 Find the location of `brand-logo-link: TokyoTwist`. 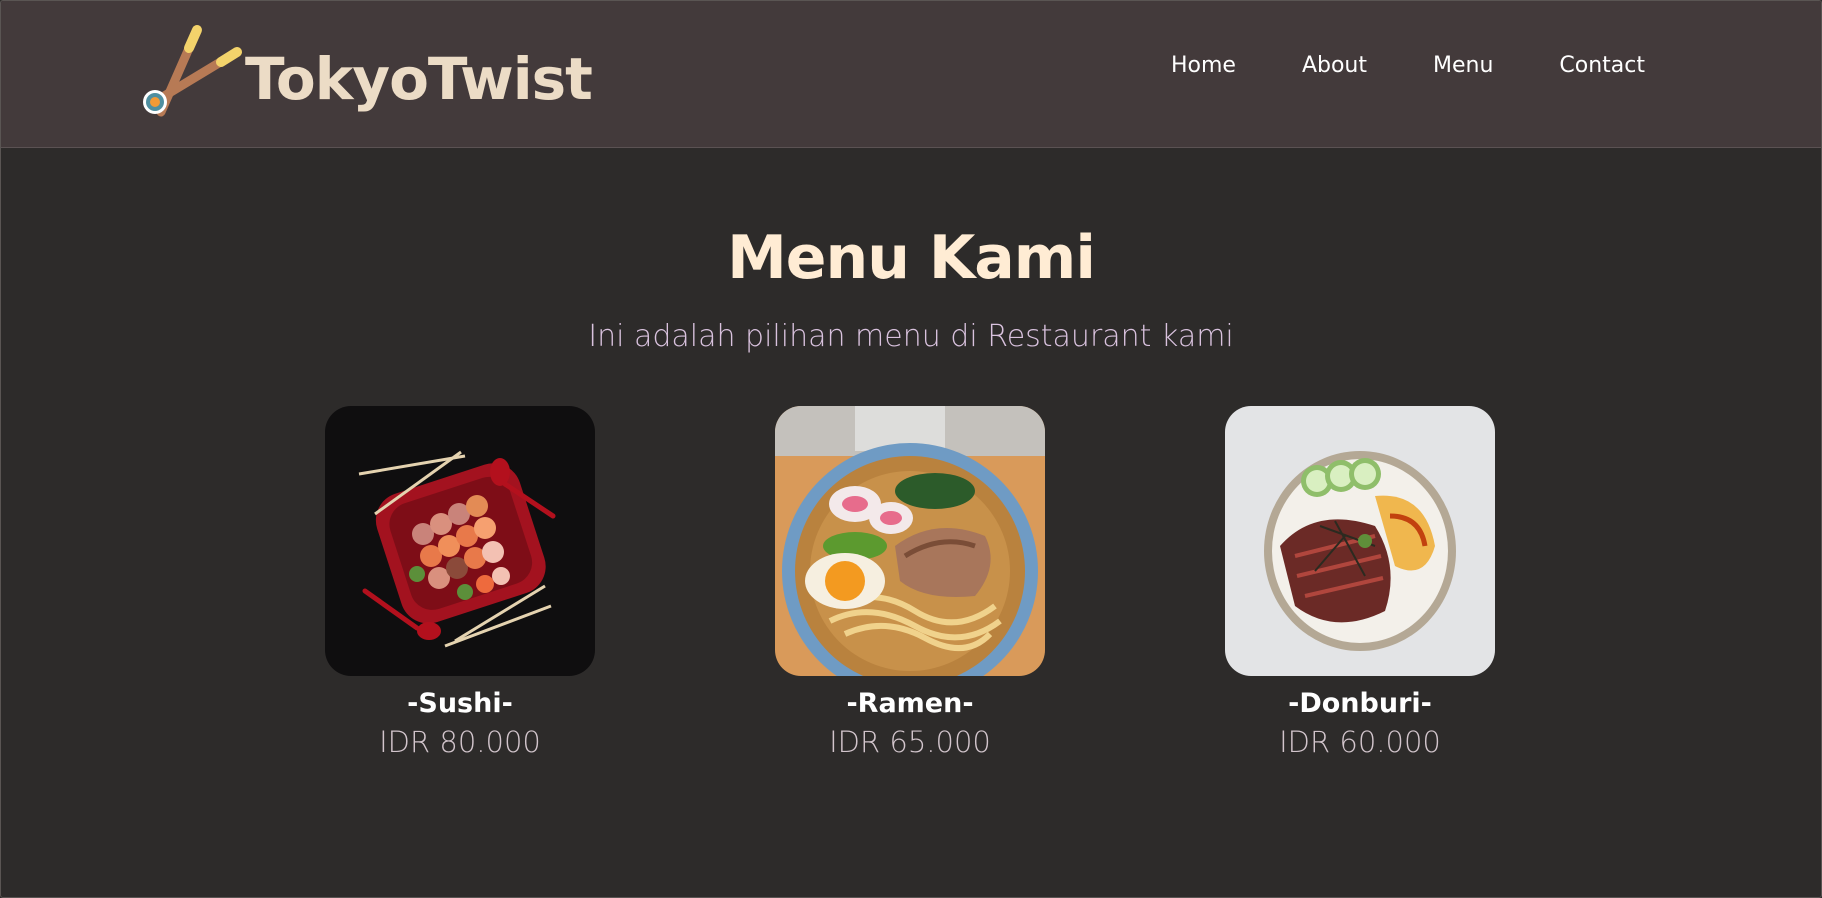

brand-logo-link: TokyoTwist is located at coordinates (366, 72).